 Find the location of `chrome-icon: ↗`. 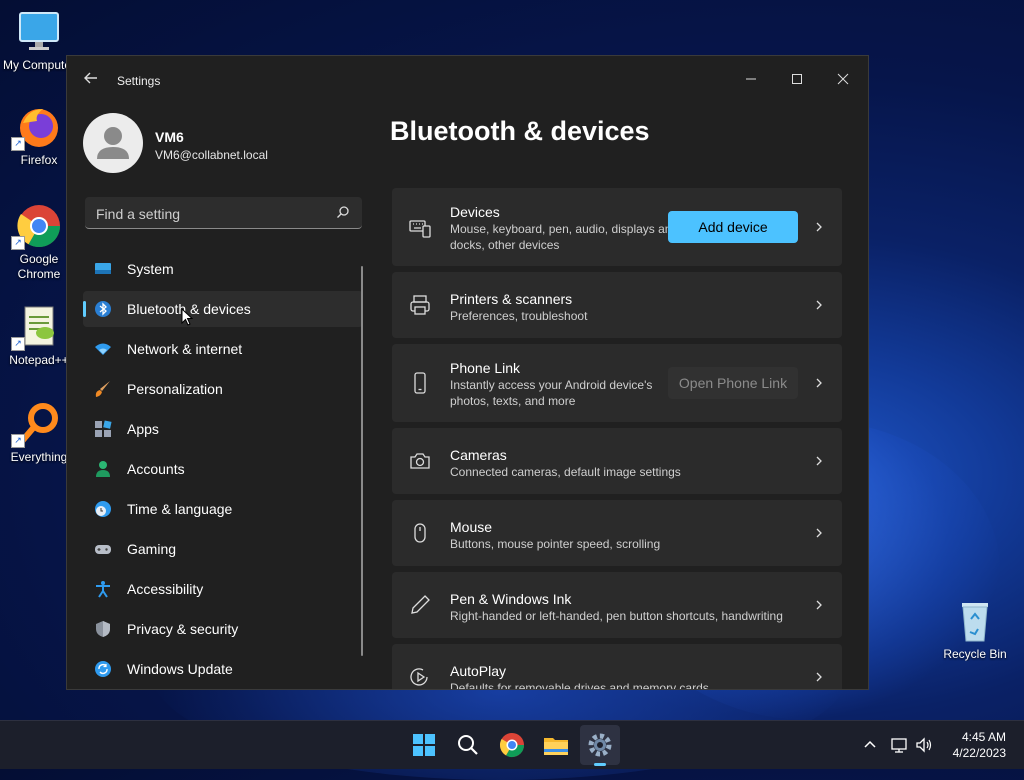

chrome-icon: ↗ is located at coordinates (37, 226).